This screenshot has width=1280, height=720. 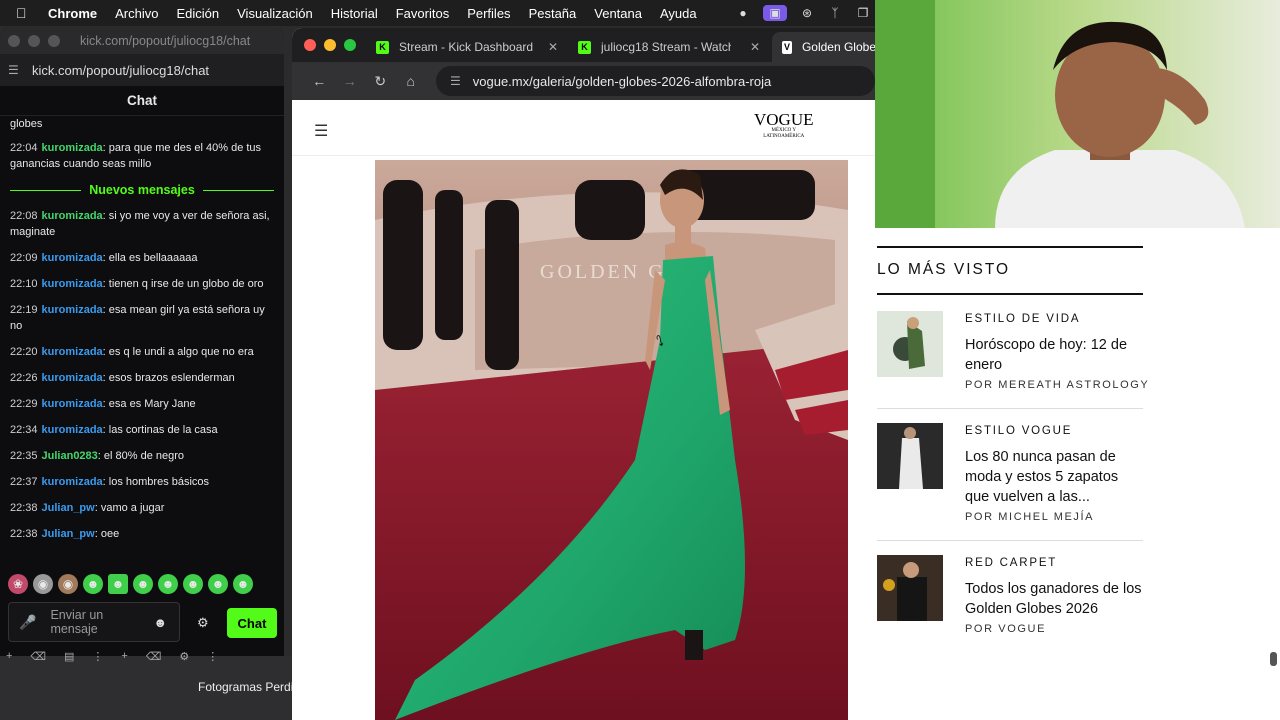 I want to click on tab-juliocg18-stream: K juliocg18 Stream - Watch Li ✕, so click(x=668, y=47).